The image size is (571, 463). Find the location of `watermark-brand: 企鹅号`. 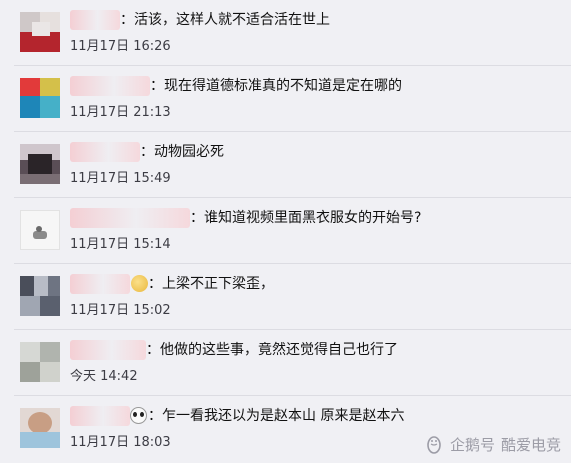

watermark-brand: 企鹅号 is located at coordinates (472, 444).